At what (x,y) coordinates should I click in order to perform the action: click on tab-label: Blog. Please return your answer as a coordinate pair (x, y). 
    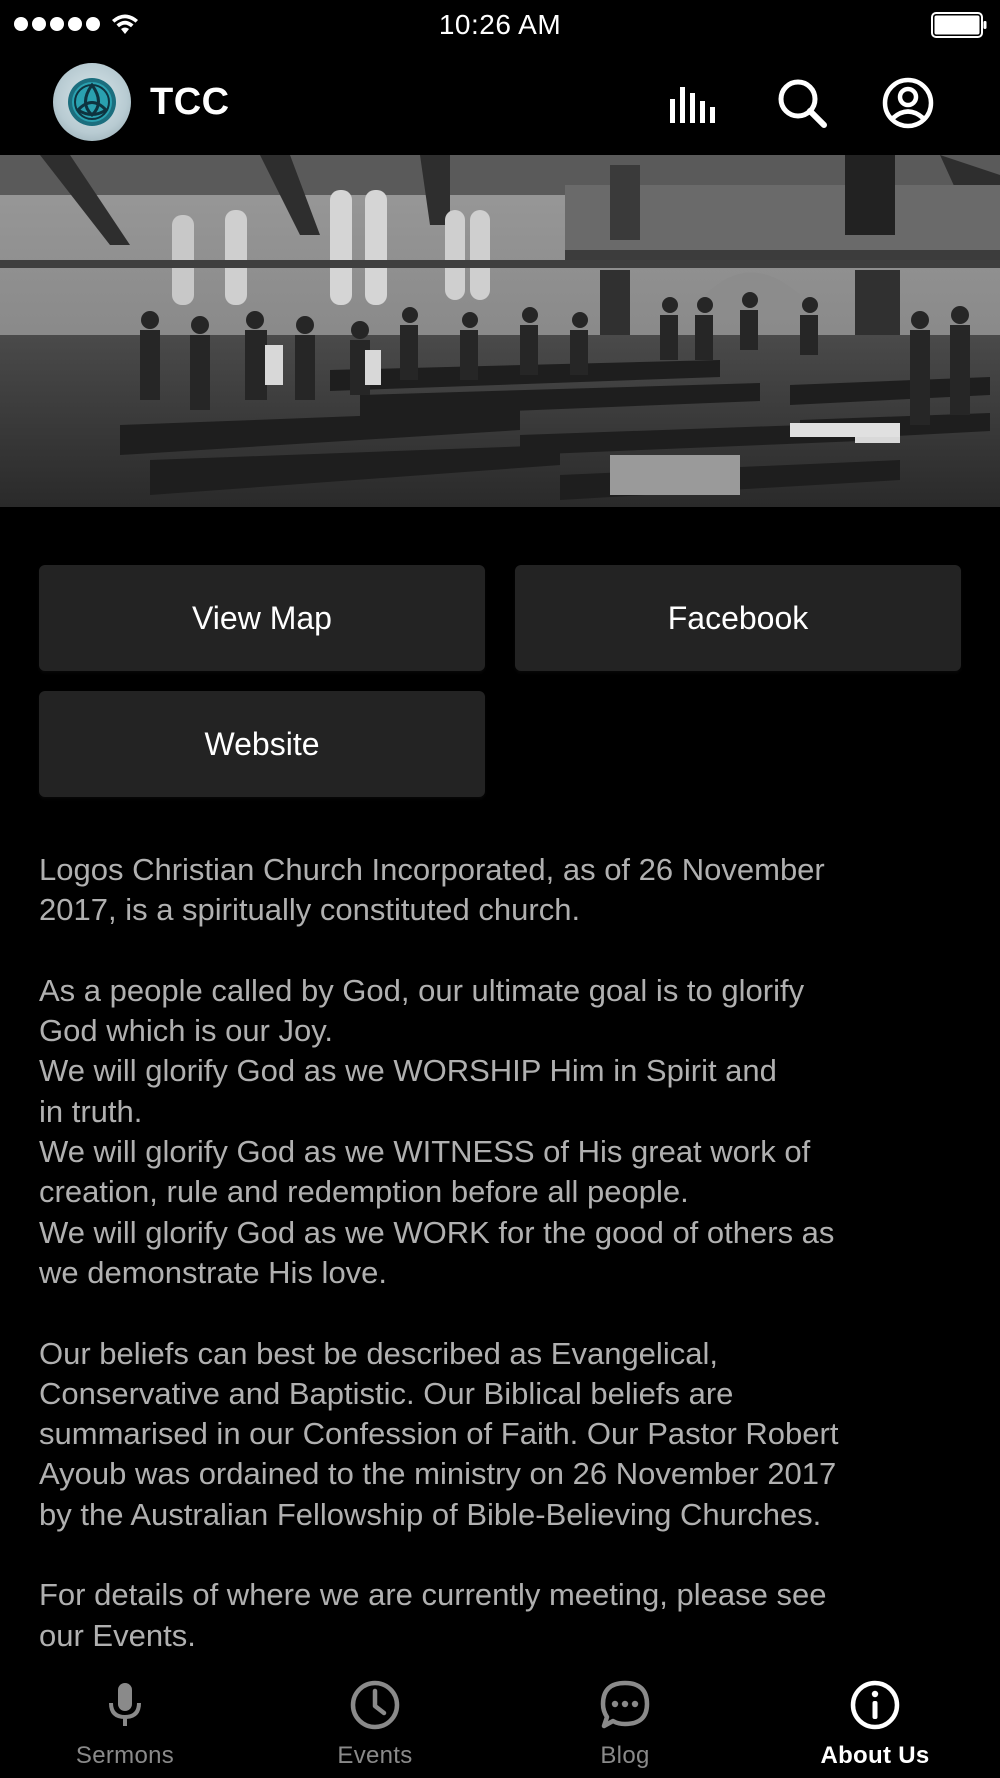
    Looking at the image, I should click on (625, 1755).